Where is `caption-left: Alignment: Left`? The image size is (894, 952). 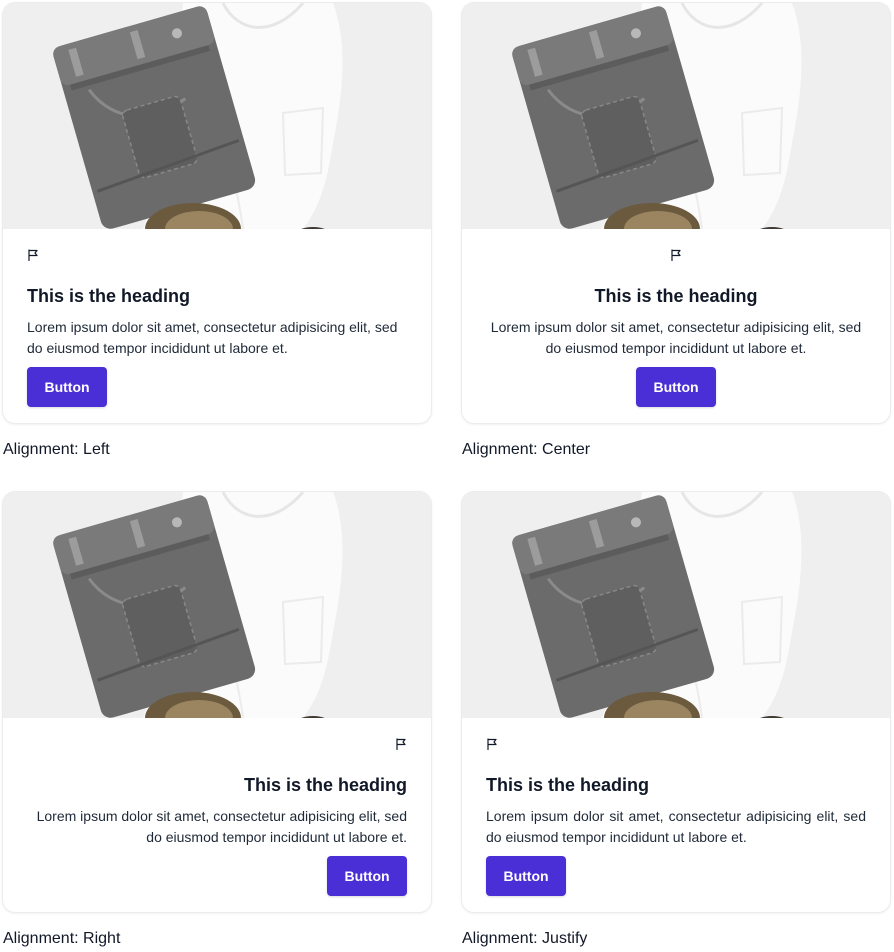 caption-left: Alignment: Left is located at coordinates (56, 449).